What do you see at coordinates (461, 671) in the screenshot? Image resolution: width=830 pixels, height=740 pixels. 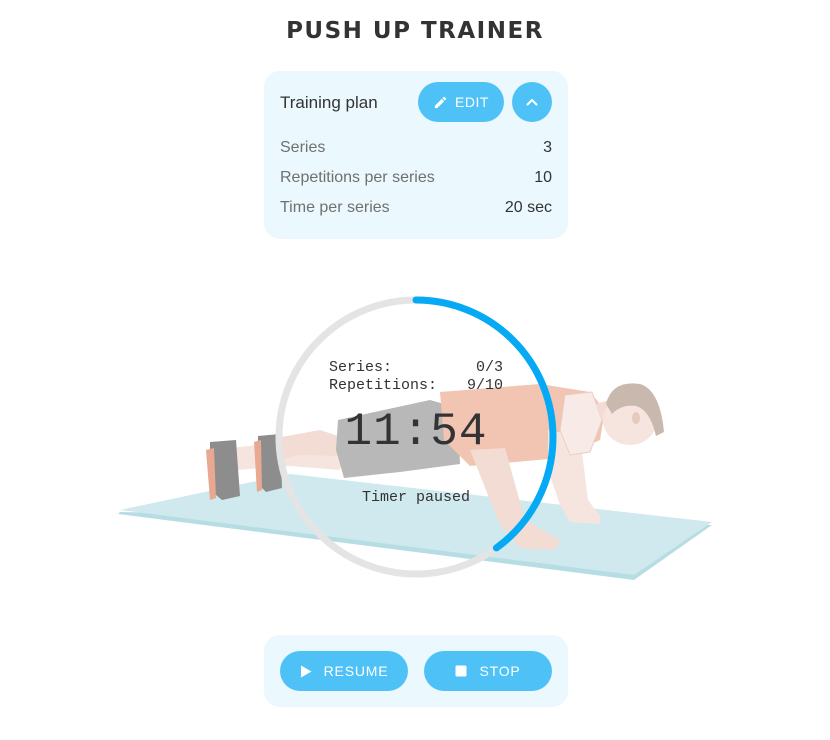 I see `stop-icon` at bounding box center [461, 671].